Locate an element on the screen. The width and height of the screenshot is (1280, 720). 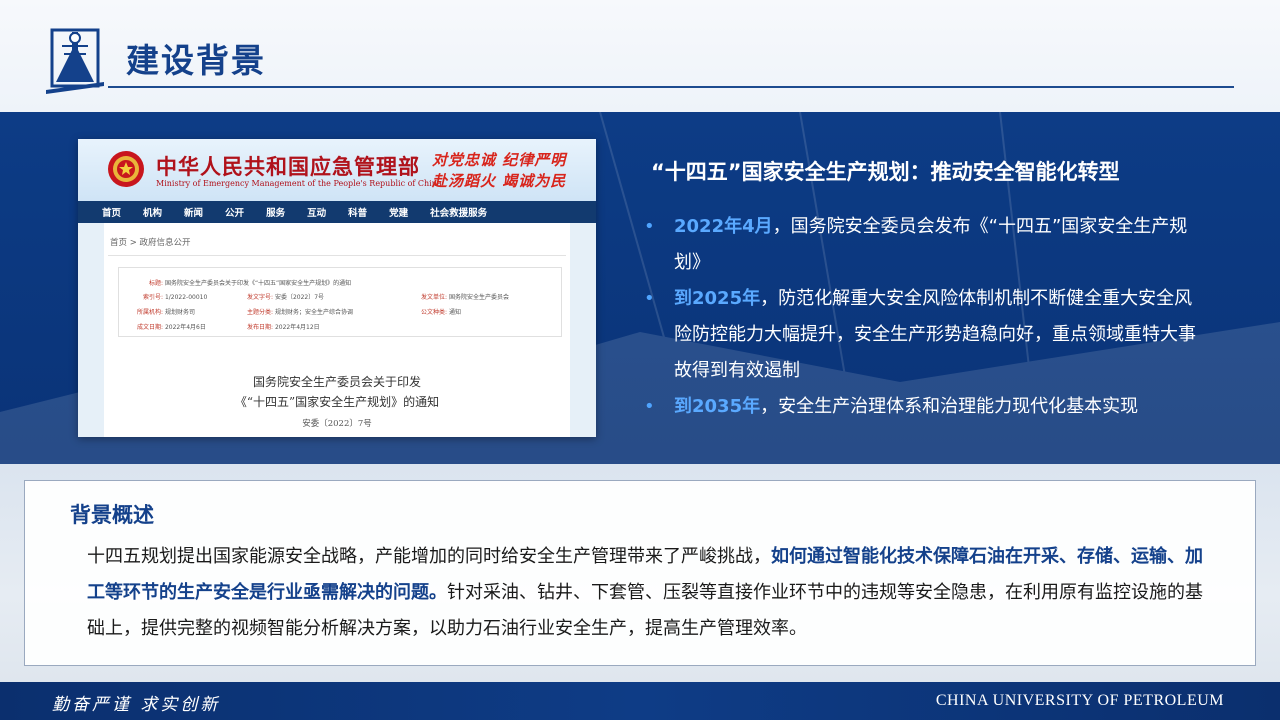
meta-pubdate: 发布日期: 2022年4月12日 is located at coordinates (283, 327).